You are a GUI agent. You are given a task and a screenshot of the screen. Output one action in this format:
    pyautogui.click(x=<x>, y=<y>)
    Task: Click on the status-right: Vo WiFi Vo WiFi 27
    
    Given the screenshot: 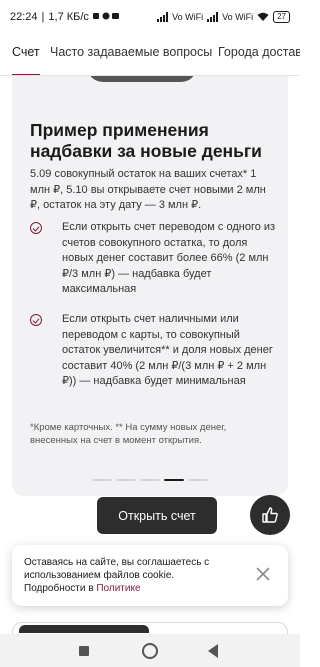 What is the action you would take?
    pyautogui.click(x=223, y=17)
    